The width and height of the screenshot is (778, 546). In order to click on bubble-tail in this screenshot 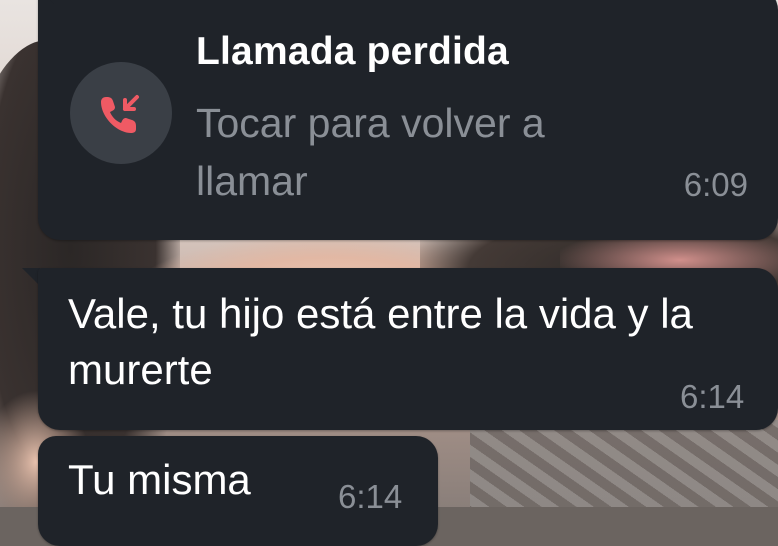, I will do `click(46, 2)`.